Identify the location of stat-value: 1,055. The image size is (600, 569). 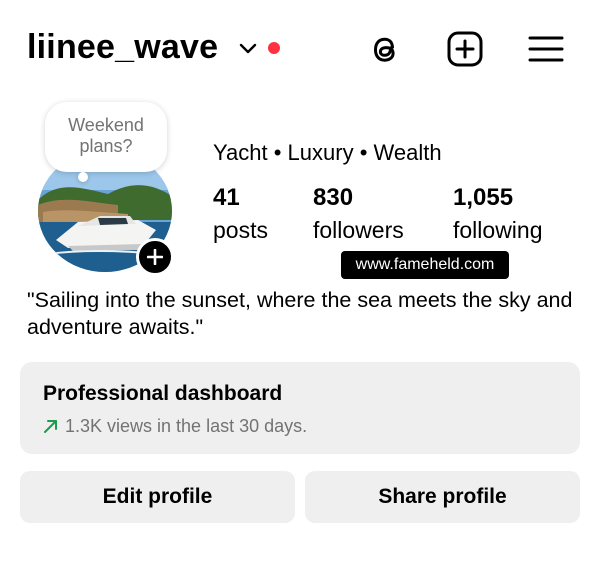
(483, 197).